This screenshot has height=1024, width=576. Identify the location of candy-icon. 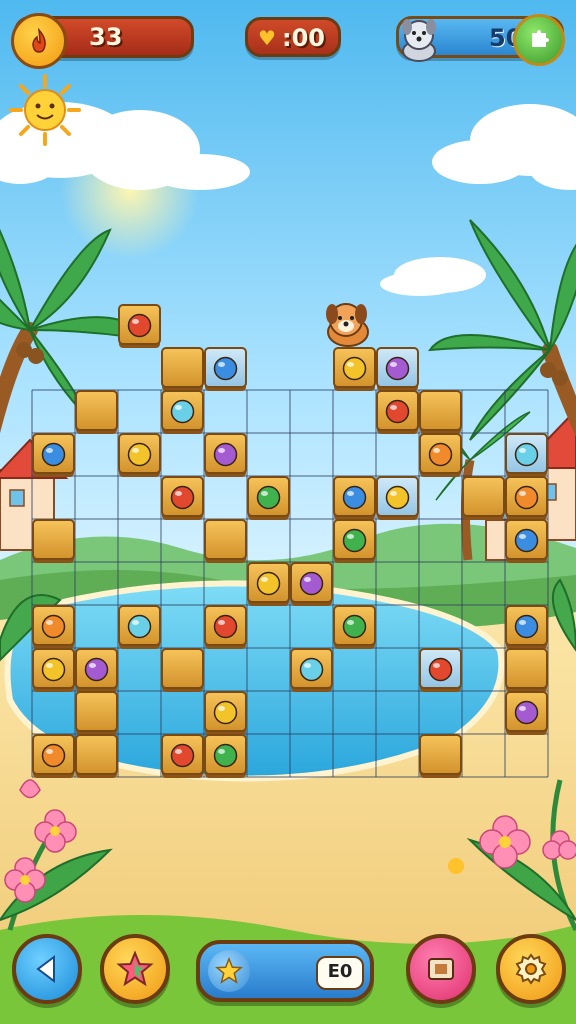
(53, 669).